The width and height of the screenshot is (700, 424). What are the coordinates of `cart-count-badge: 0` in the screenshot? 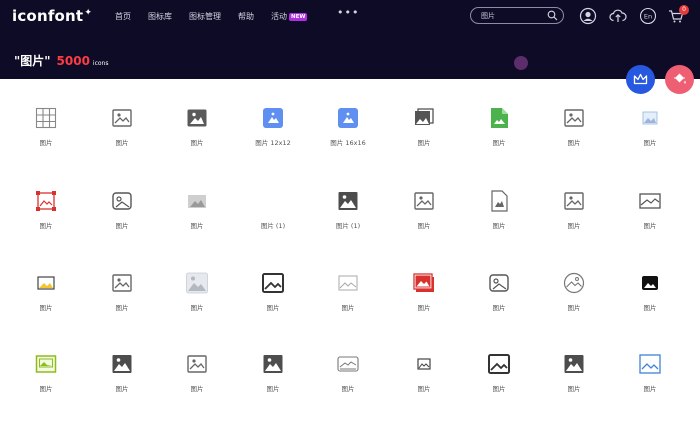 It's located at (684, 10).